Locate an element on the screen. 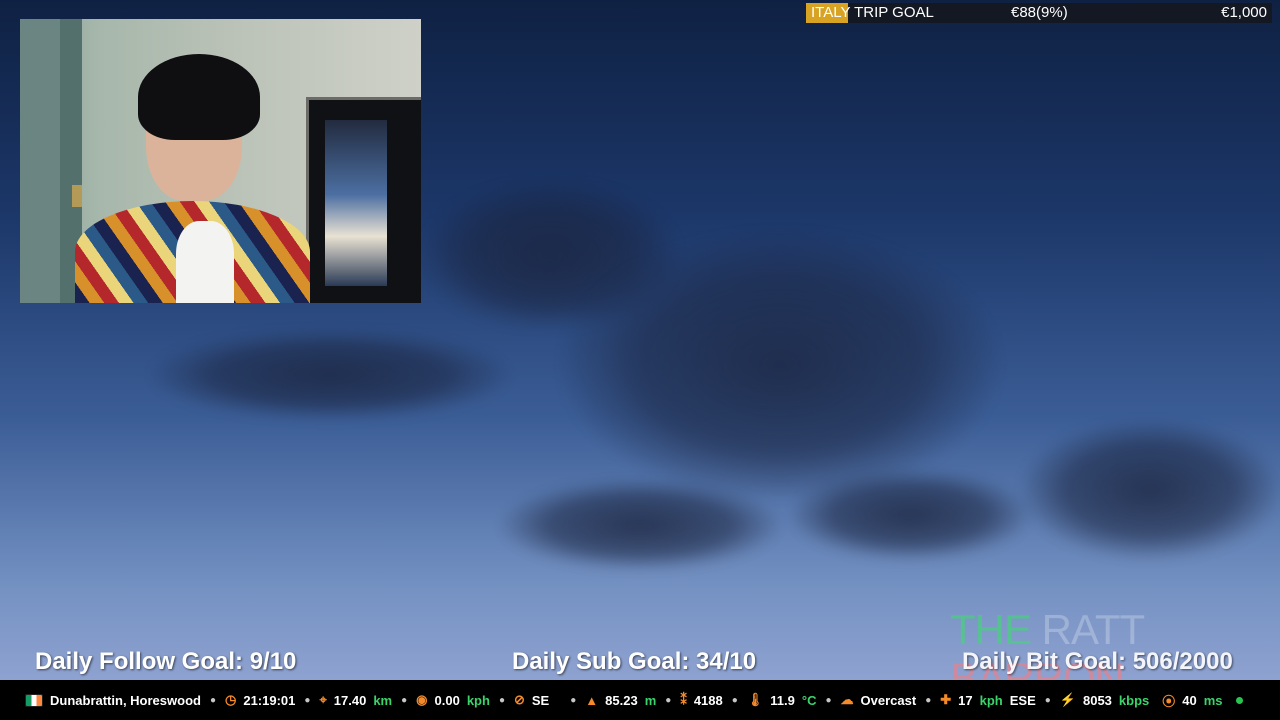 The image size is (1280, 720). speed-value: 0.00 is located at coordinates (447, 700).